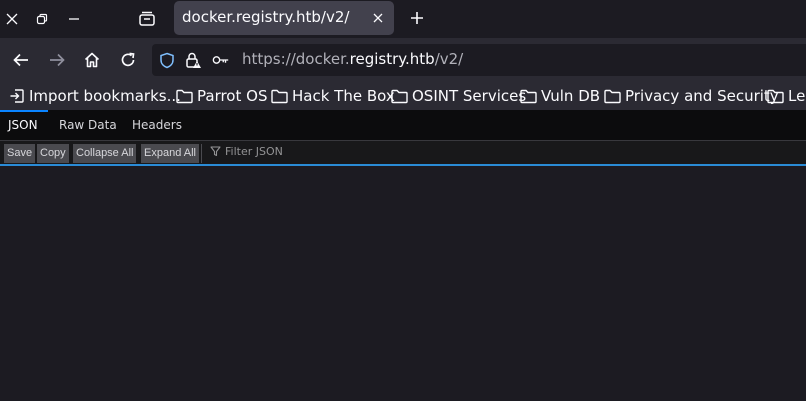 This screenshot has width=806, height=401. I want to click on bookmark-folder-hack-the-box: Hack The Box, so click(333, 96).